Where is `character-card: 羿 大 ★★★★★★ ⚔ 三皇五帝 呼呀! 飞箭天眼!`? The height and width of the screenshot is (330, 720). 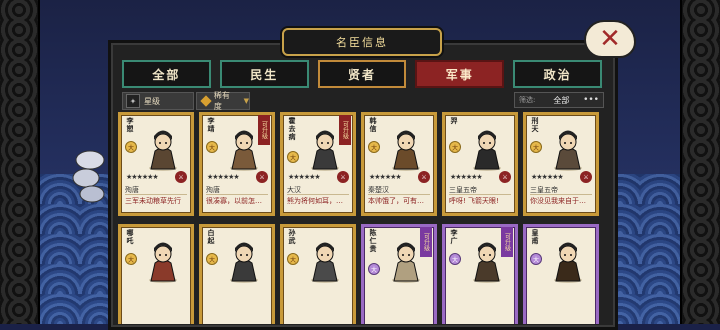 character-card: 羿 大 ★★★★★★ ⚔ 三皇五帝 呼呀! 飞箭天眼! is located at coordinates (480, 164).